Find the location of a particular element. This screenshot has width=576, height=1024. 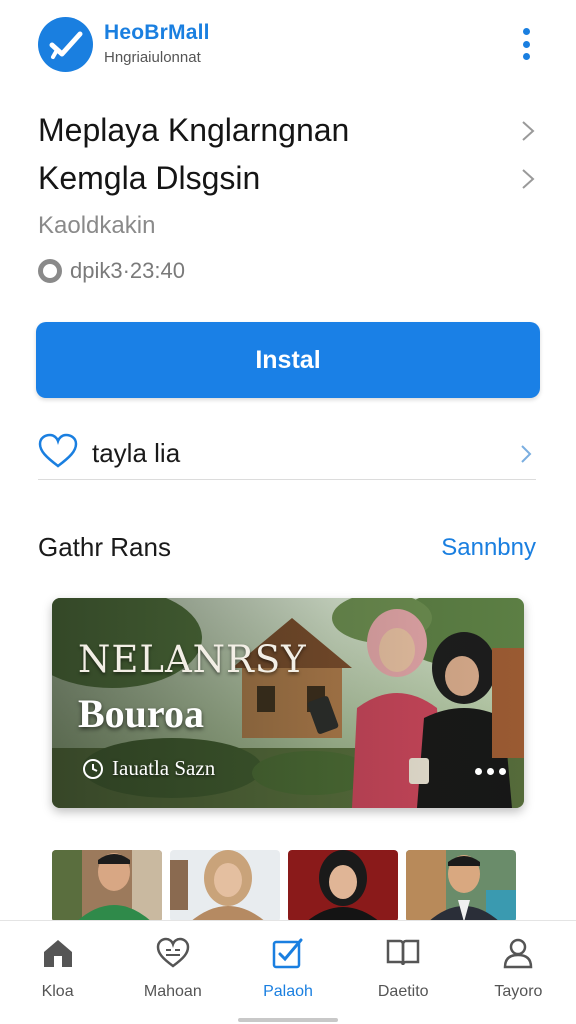

featured-title: Bouroa is located at coordinates (141, 713).